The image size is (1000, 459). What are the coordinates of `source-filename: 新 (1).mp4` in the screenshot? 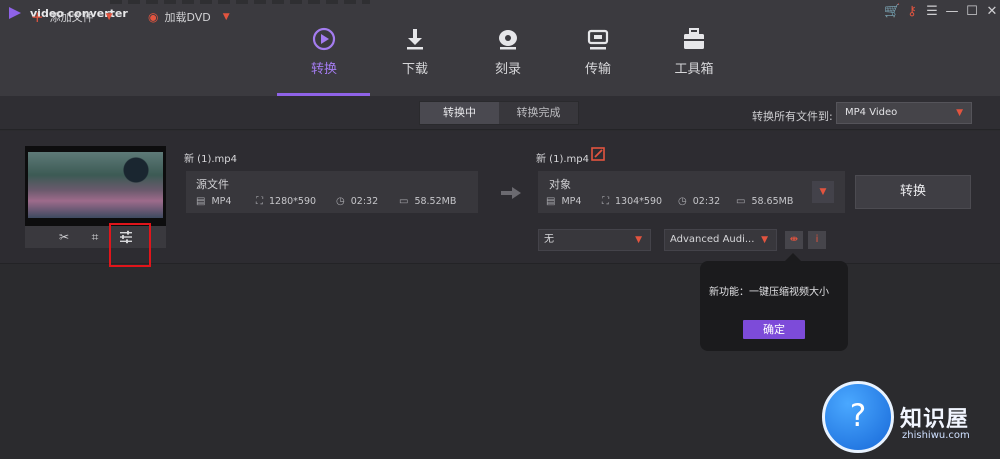 It's located at (210, 159).